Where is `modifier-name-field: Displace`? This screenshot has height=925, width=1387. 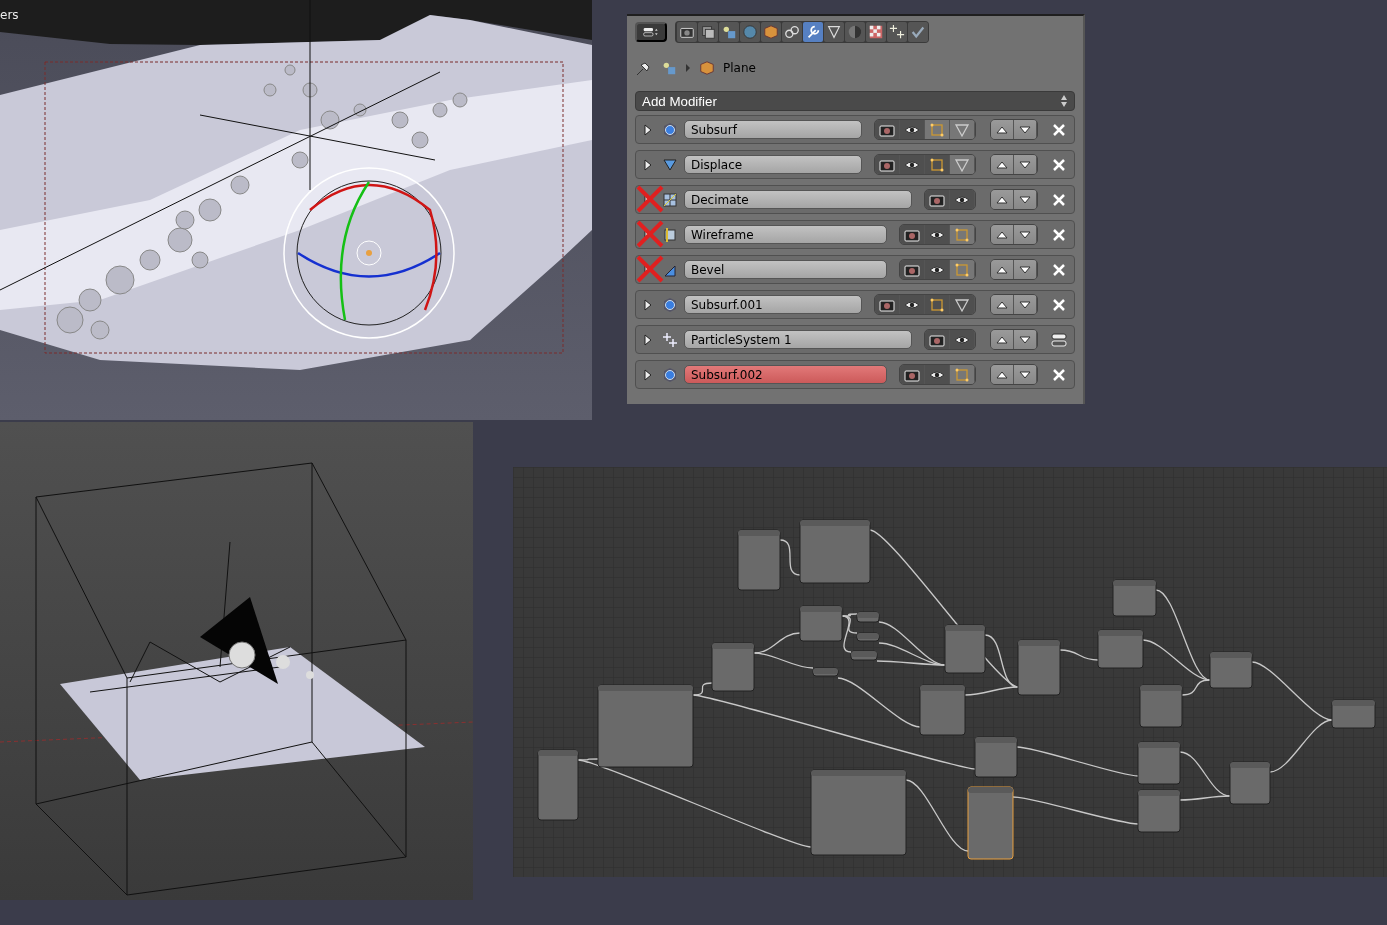 modifier-name-field: Displace is located at coordinates (773, 164).